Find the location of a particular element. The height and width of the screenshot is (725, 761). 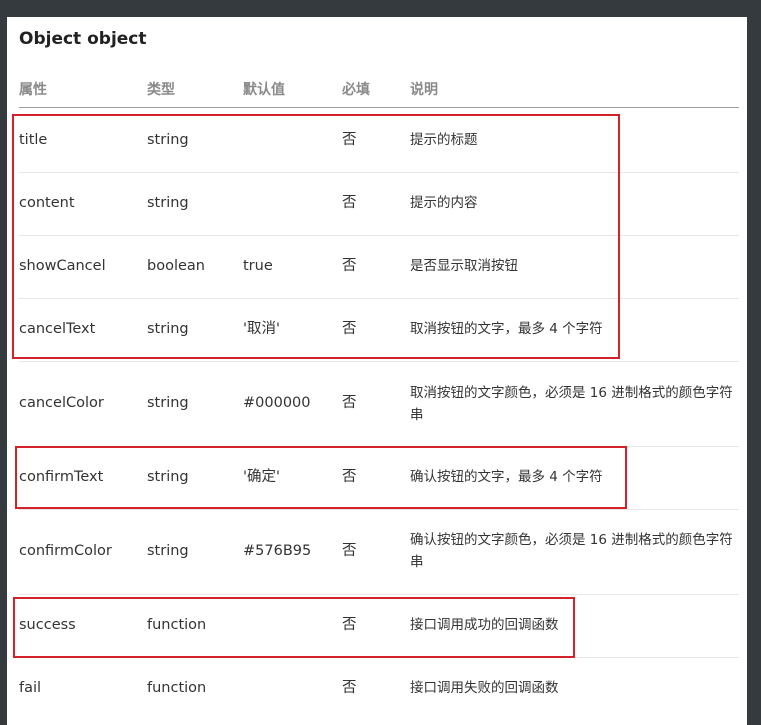

cell-default: #000000 is located at coordinates (277, 403).